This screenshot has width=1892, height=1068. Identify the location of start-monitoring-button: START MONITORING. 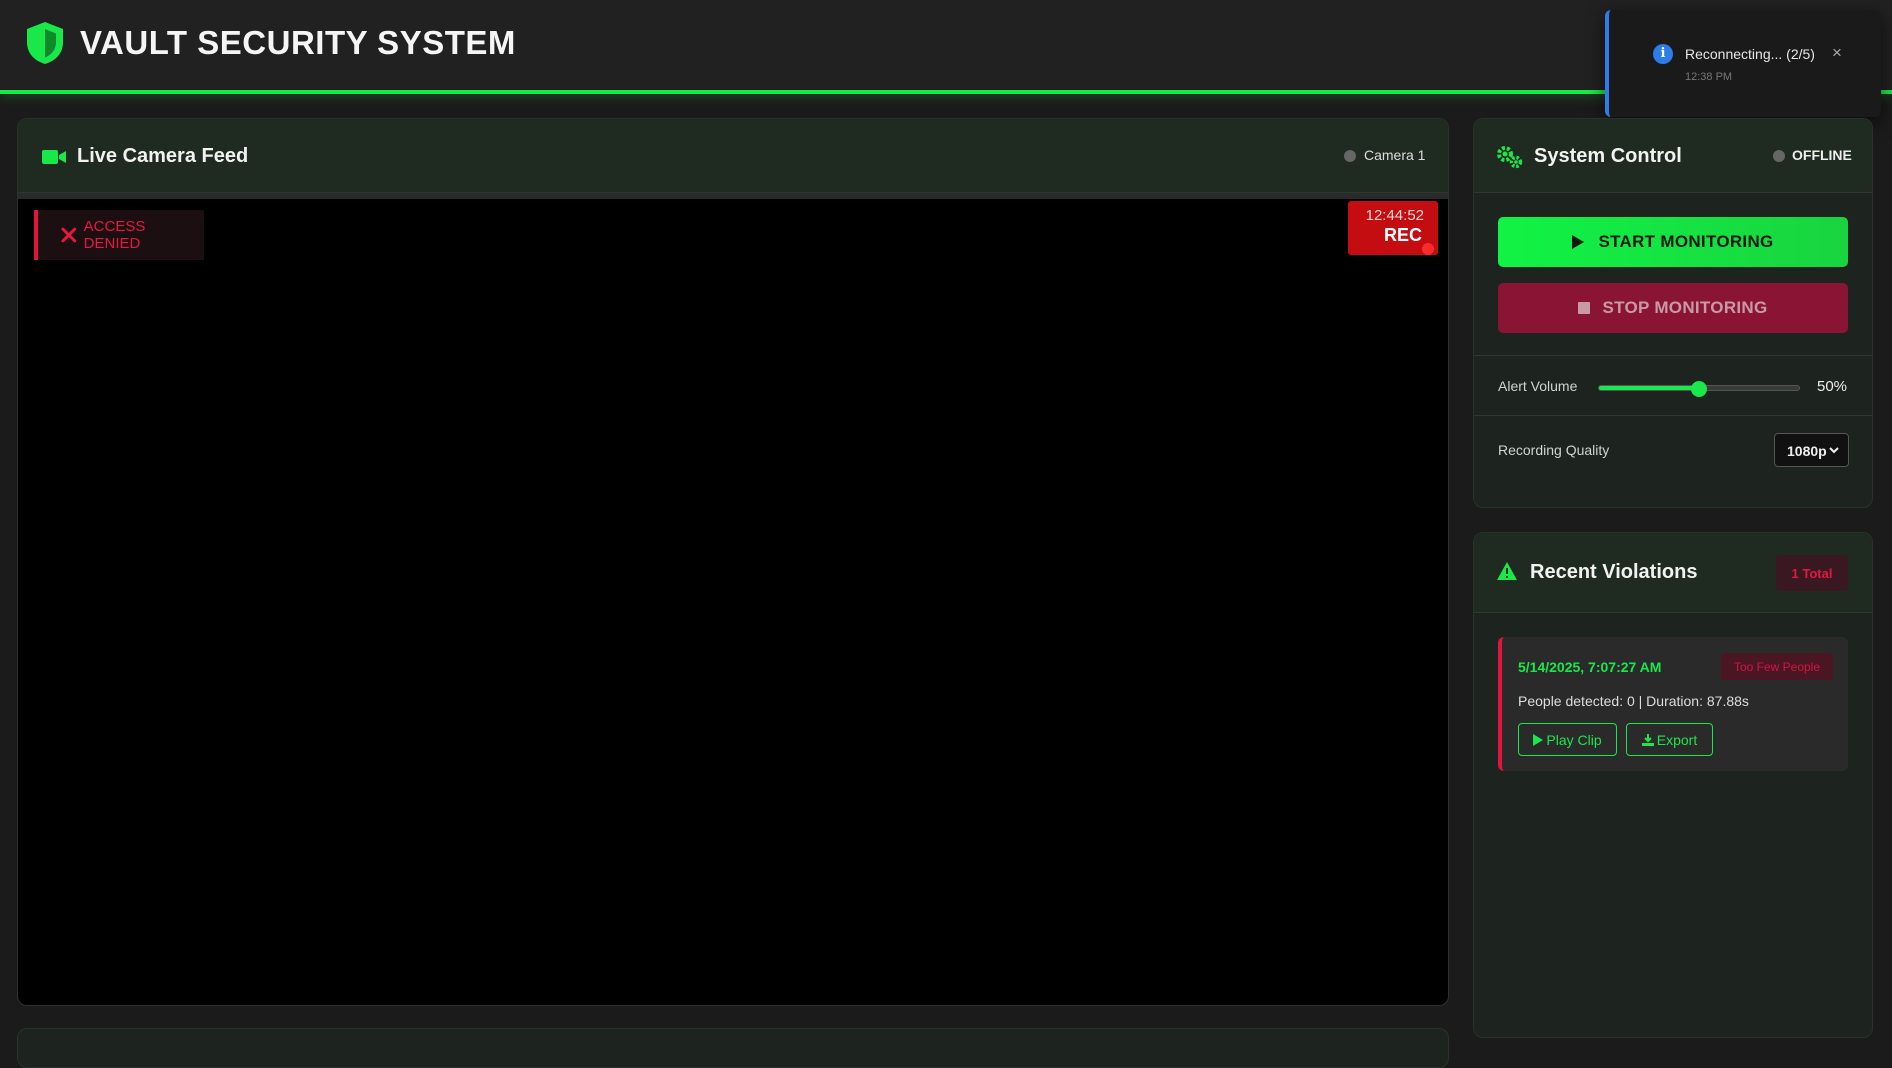
(1673, 242).